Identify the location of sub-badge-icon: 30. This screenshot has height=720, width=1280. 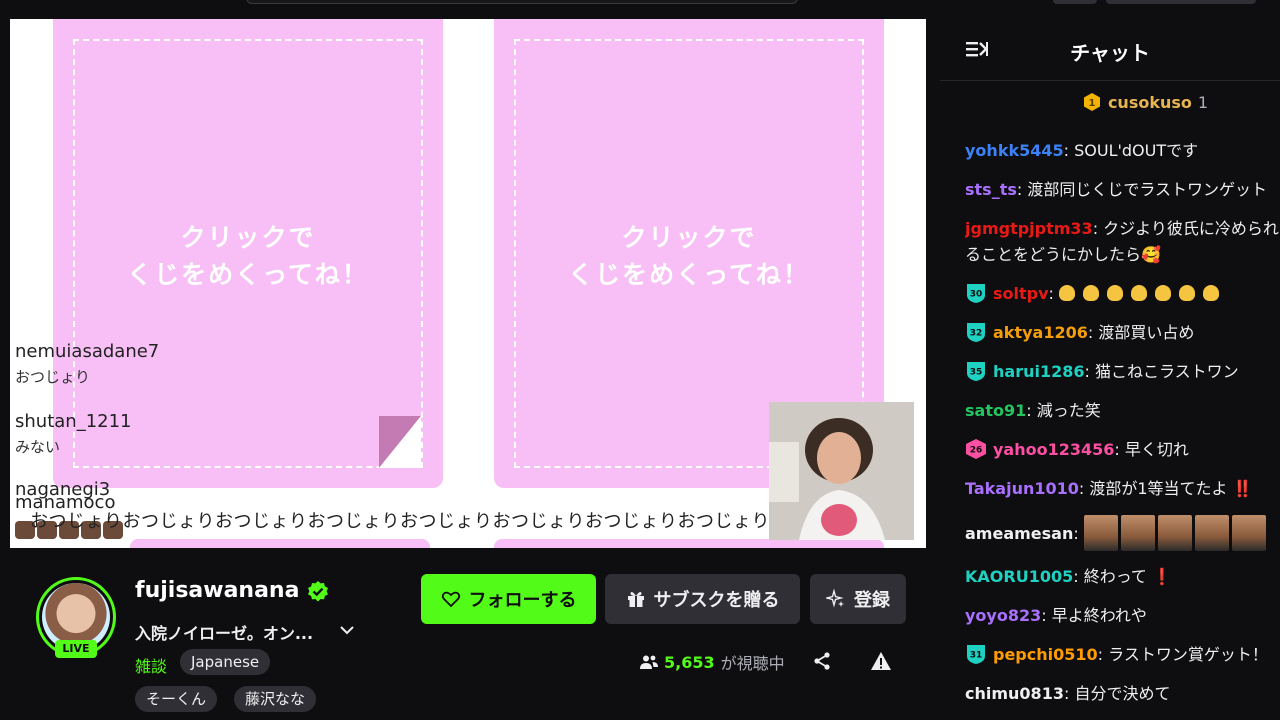
(976, 293).